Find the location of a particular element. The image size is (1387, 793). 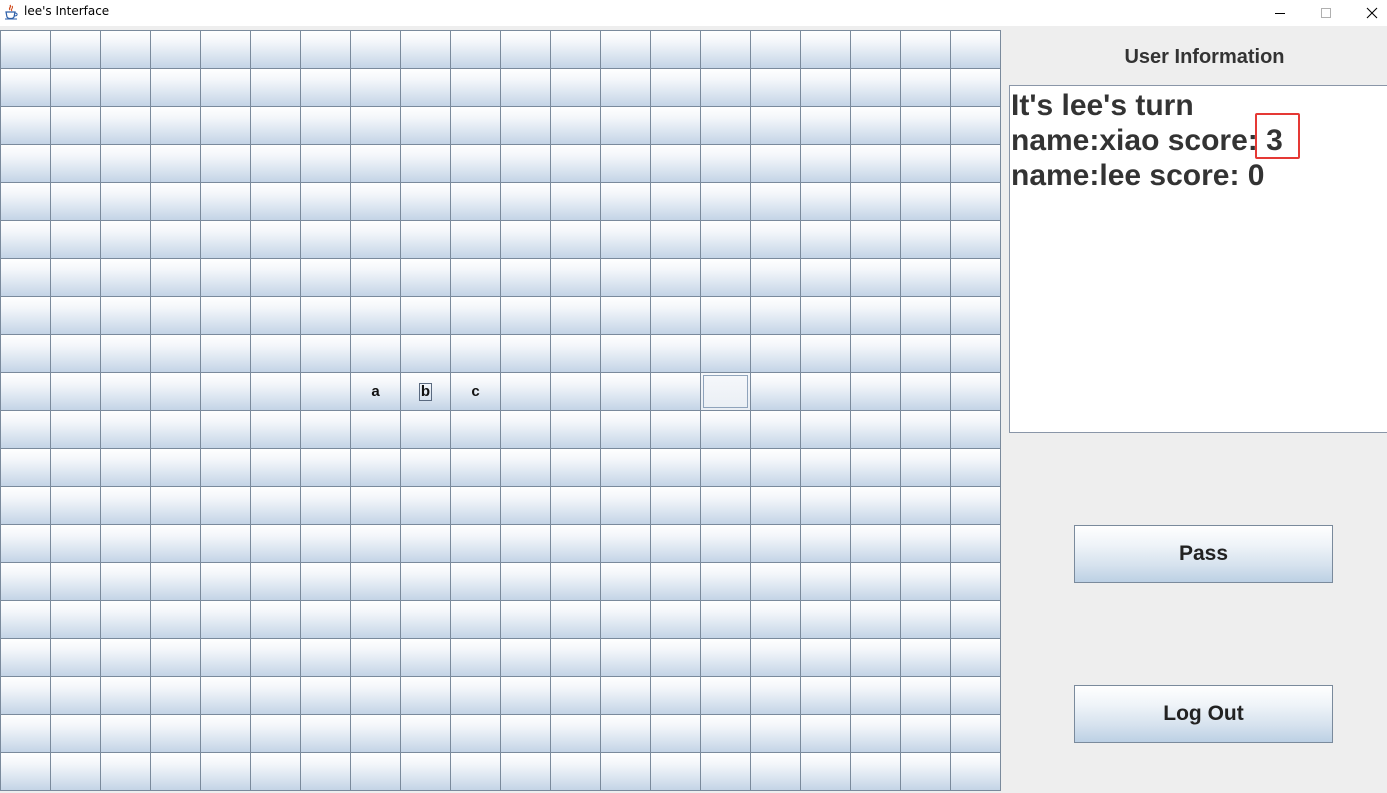

logout-button: Log Out is located at coordinates (1203, 714).